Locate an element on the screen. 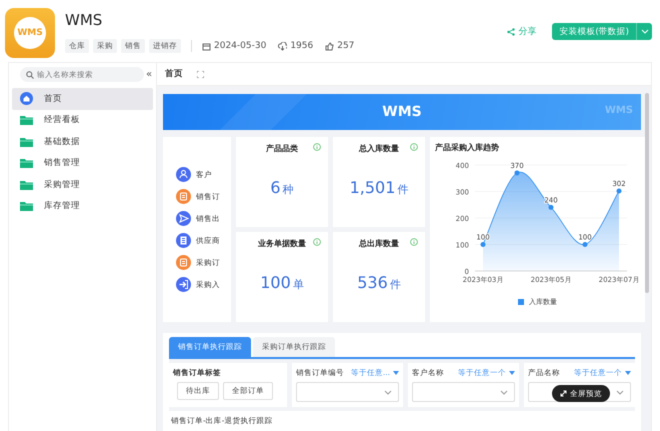 Image resolution: width=660 pixels, height=431 pixels. page-tab: 首页 is located at coordinates (174, 74).